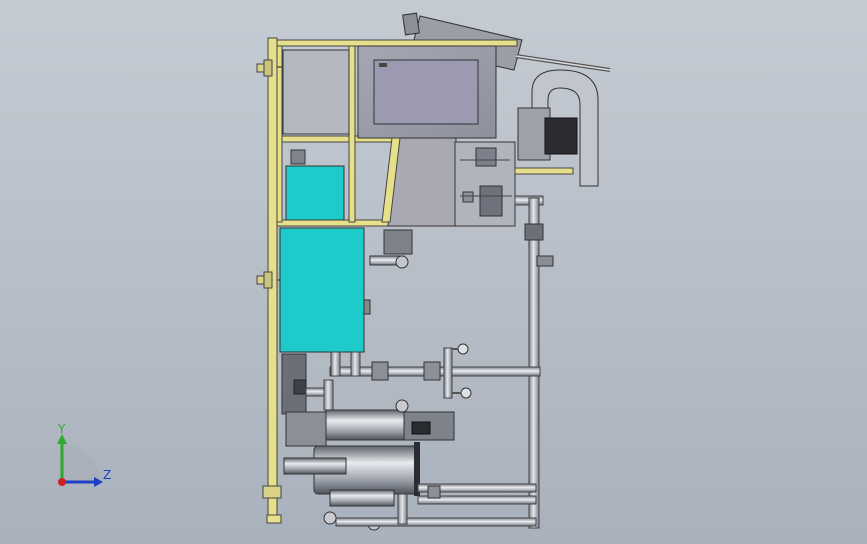 The image size is (867, 544). I want to click on gauge-pipe-run, so click(435, 373).